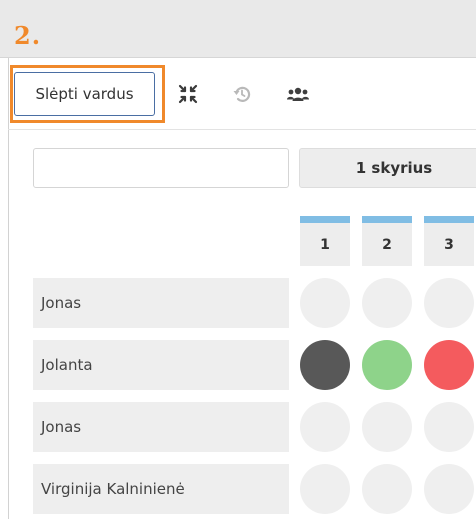 Image resolution: width=476 pixels, height=519 pixels. Describe the element at coordinates (161, 489) in the screenshot. I see `student-name: Virginija Kalninienė` at that location.